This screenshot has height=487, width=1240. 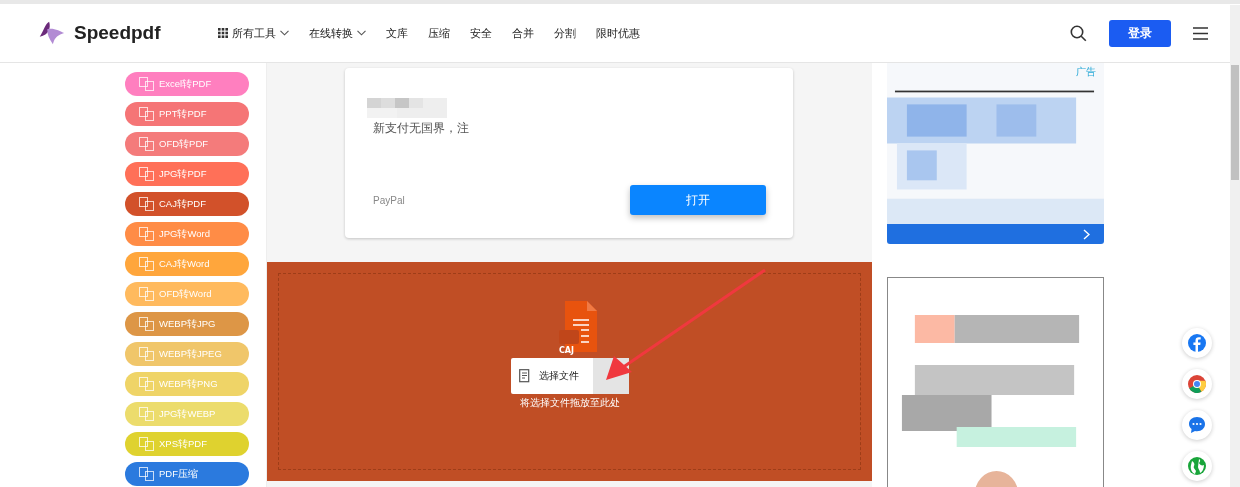 I want to click on nav-item: 安全, so click(x=481, y=33).